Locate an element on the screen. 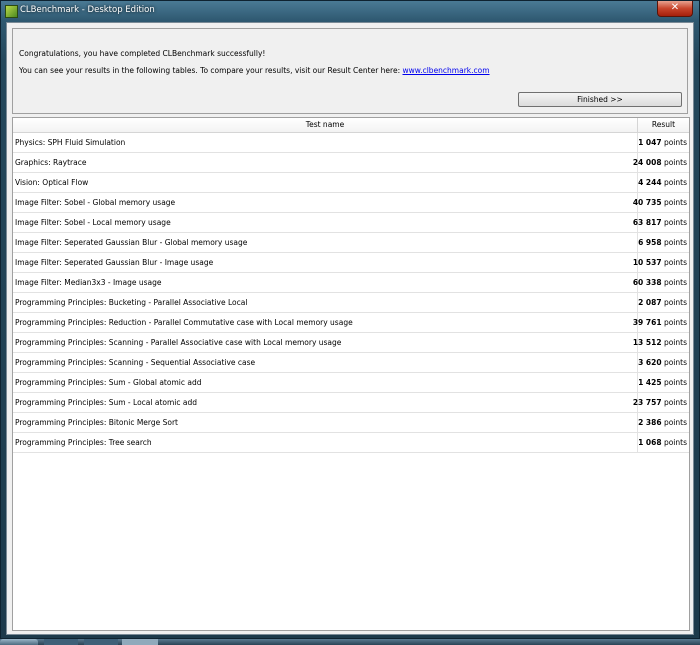 This screenshot has width=700, height=645. result-cell: 3 620 points is located at coordinates (662, 362).